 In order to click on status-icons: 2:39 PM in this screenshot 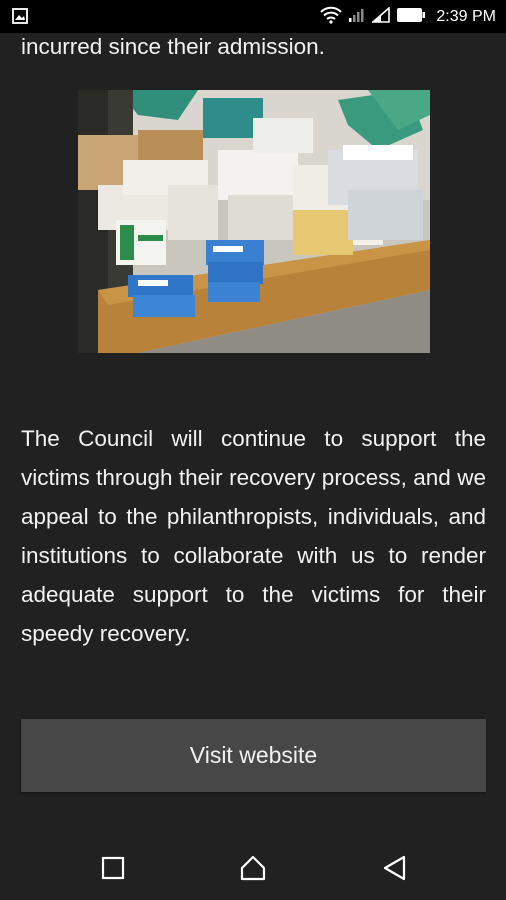, I will do `click(408, 17)`.